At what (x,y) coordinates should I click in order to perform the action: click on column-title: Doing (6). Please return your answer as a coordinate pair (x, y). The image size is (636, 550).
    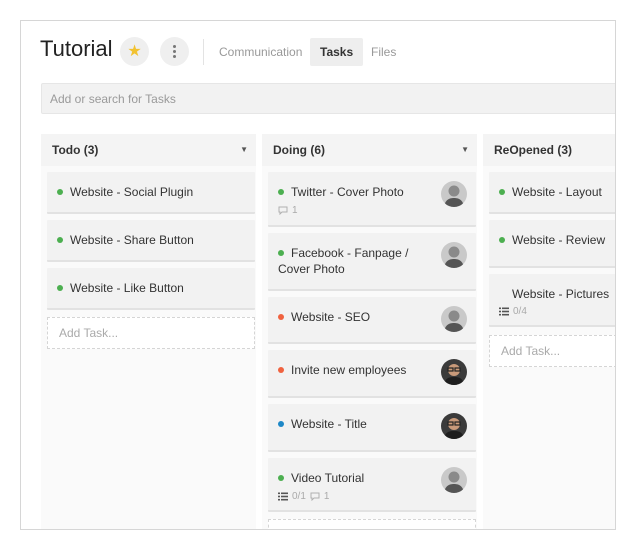
    Looking at the image, I should click on (299, 150).